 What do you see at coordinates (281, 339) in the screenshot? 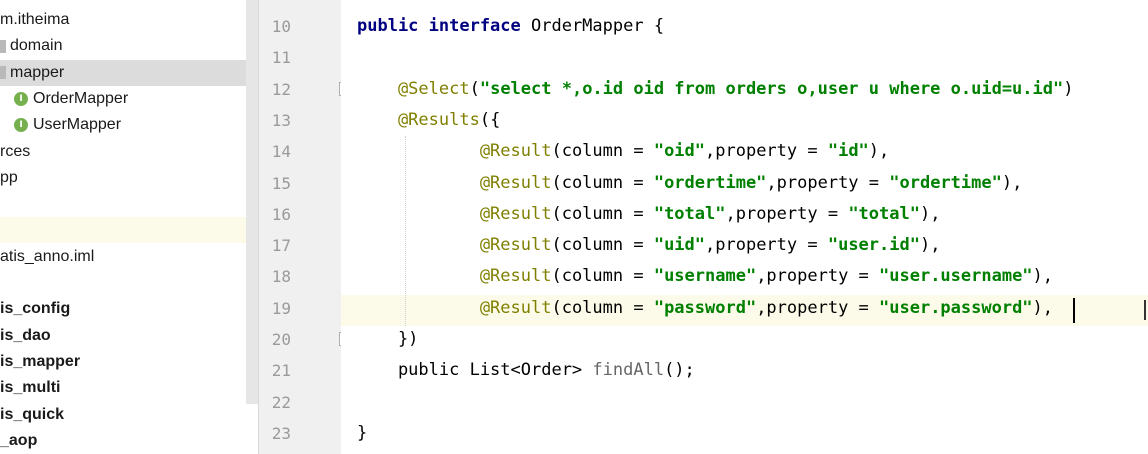
I see `line-number: 20` at bounding box center [281, 339].